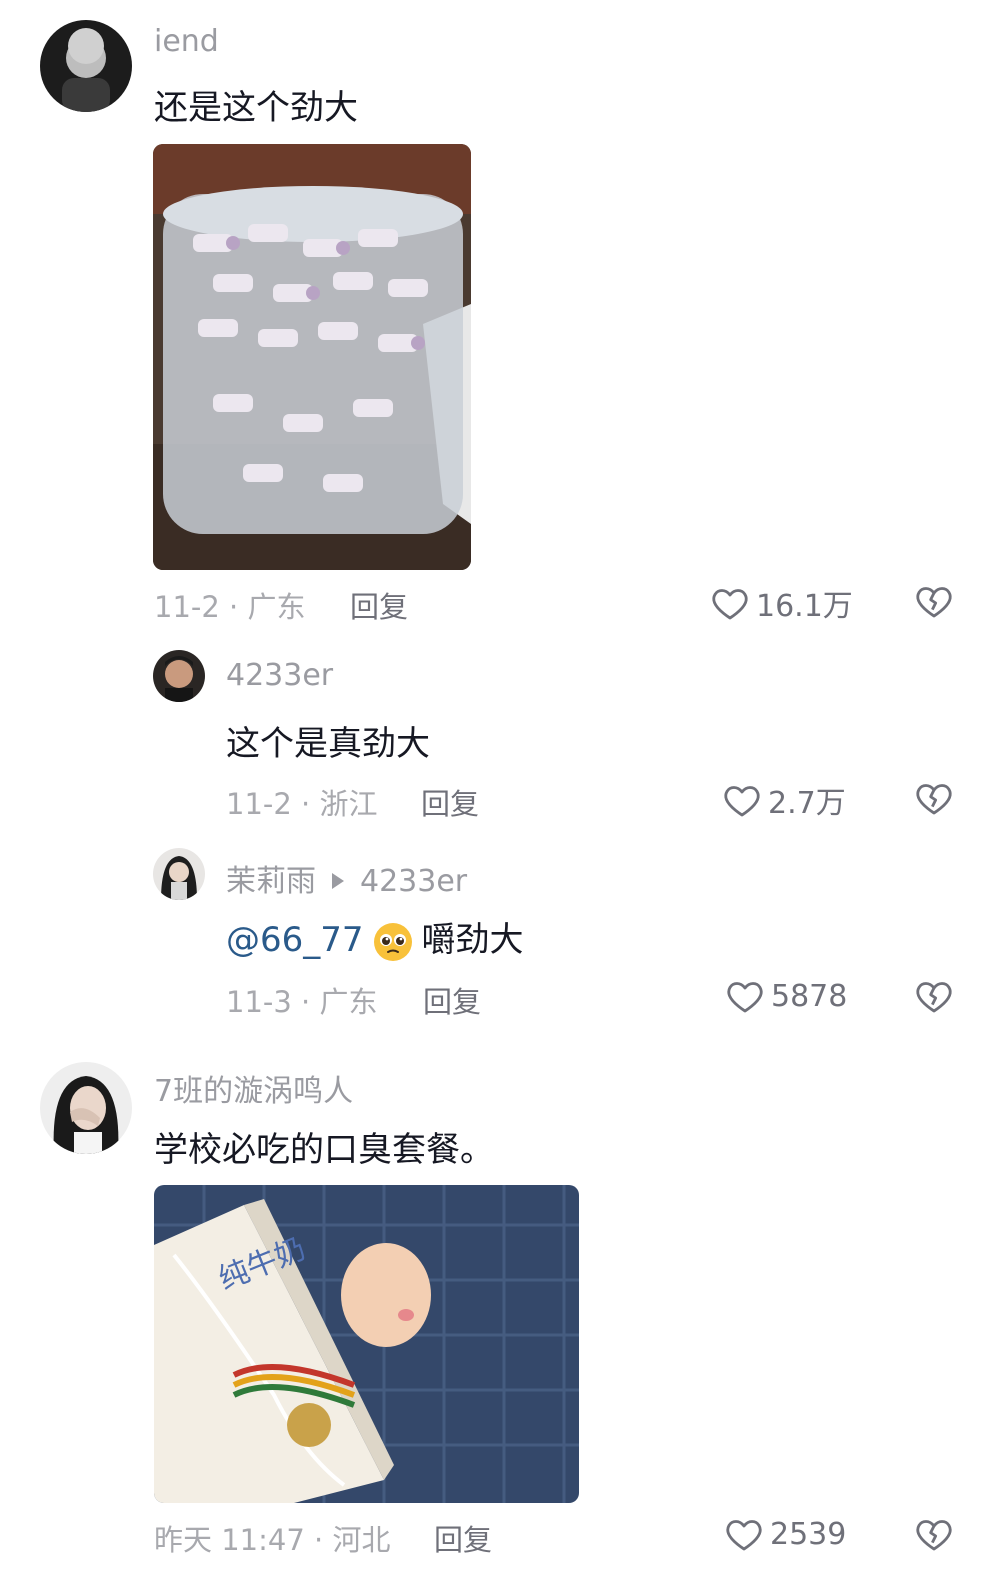  I want to click on username: 茉莉雨 4233er, so click(346, 878).